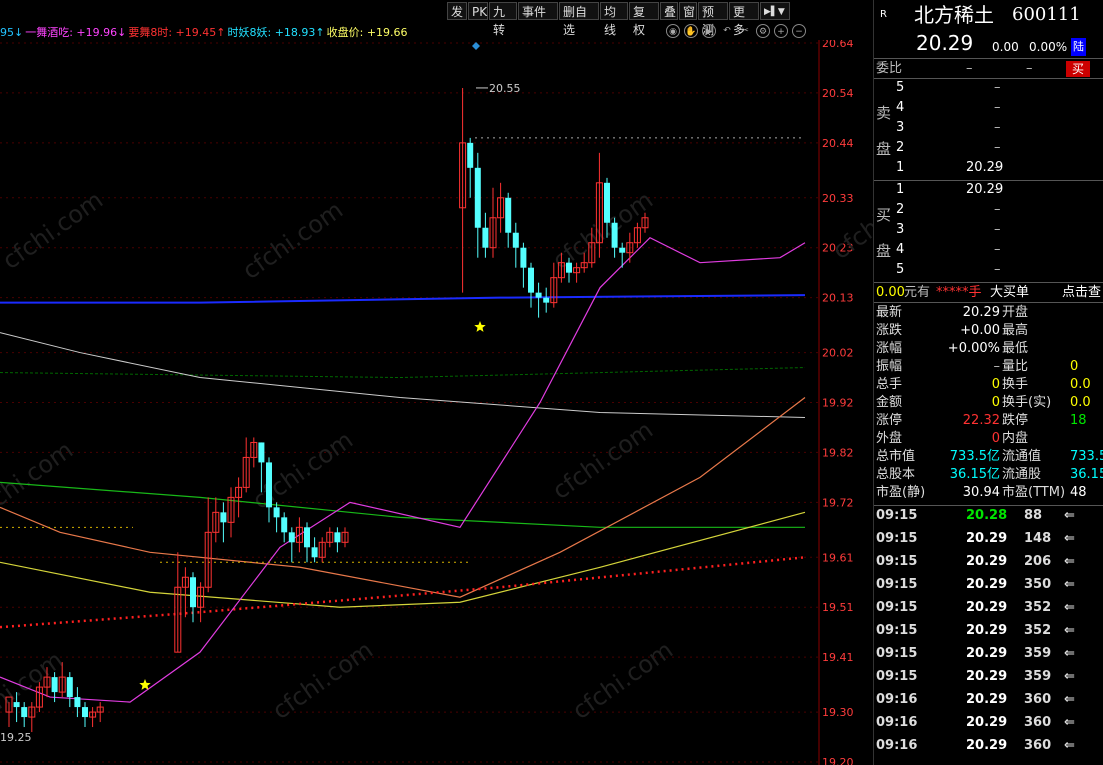 Image resolution: width=1103 pixels, height=765 pixels. Describe the element at coordinates (981, 312) in the screenshot. I see `stat-value: 20.29` at that location.